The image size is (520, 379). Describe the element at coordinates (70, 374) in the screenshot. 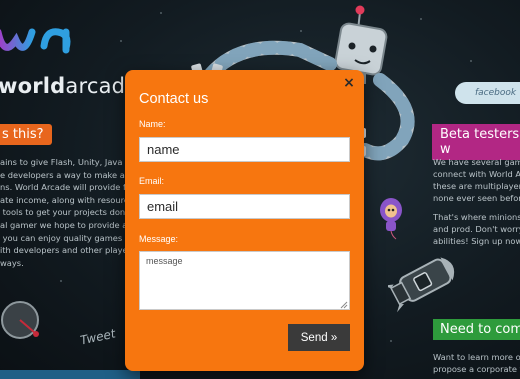

I see `bottom-banner` at that location.